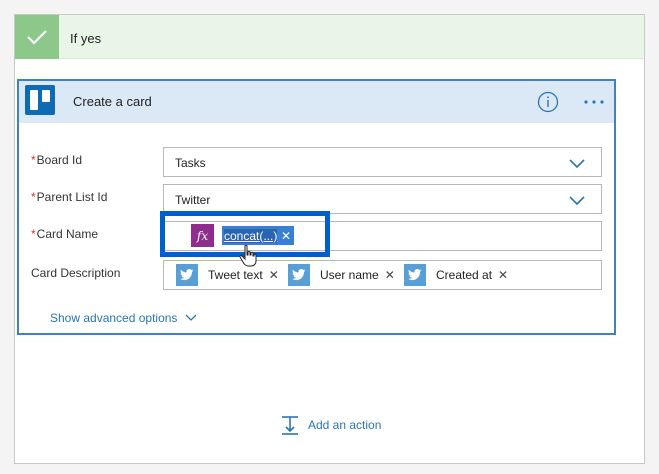  Describe the element at coordinates (190, 163) in the screenshot. I see `board-id-value: Tasks` at that location.